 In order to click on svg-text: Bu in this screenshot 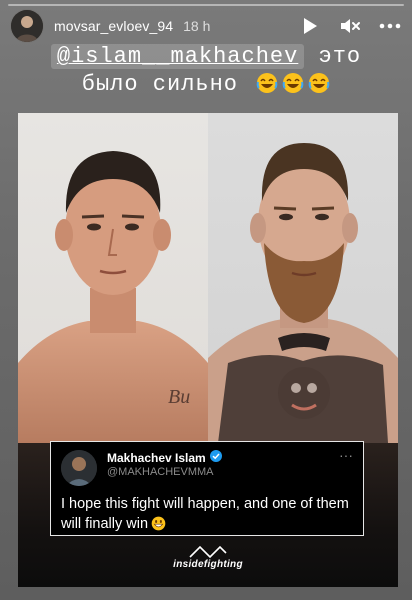, I will do `click(179, 397)`.